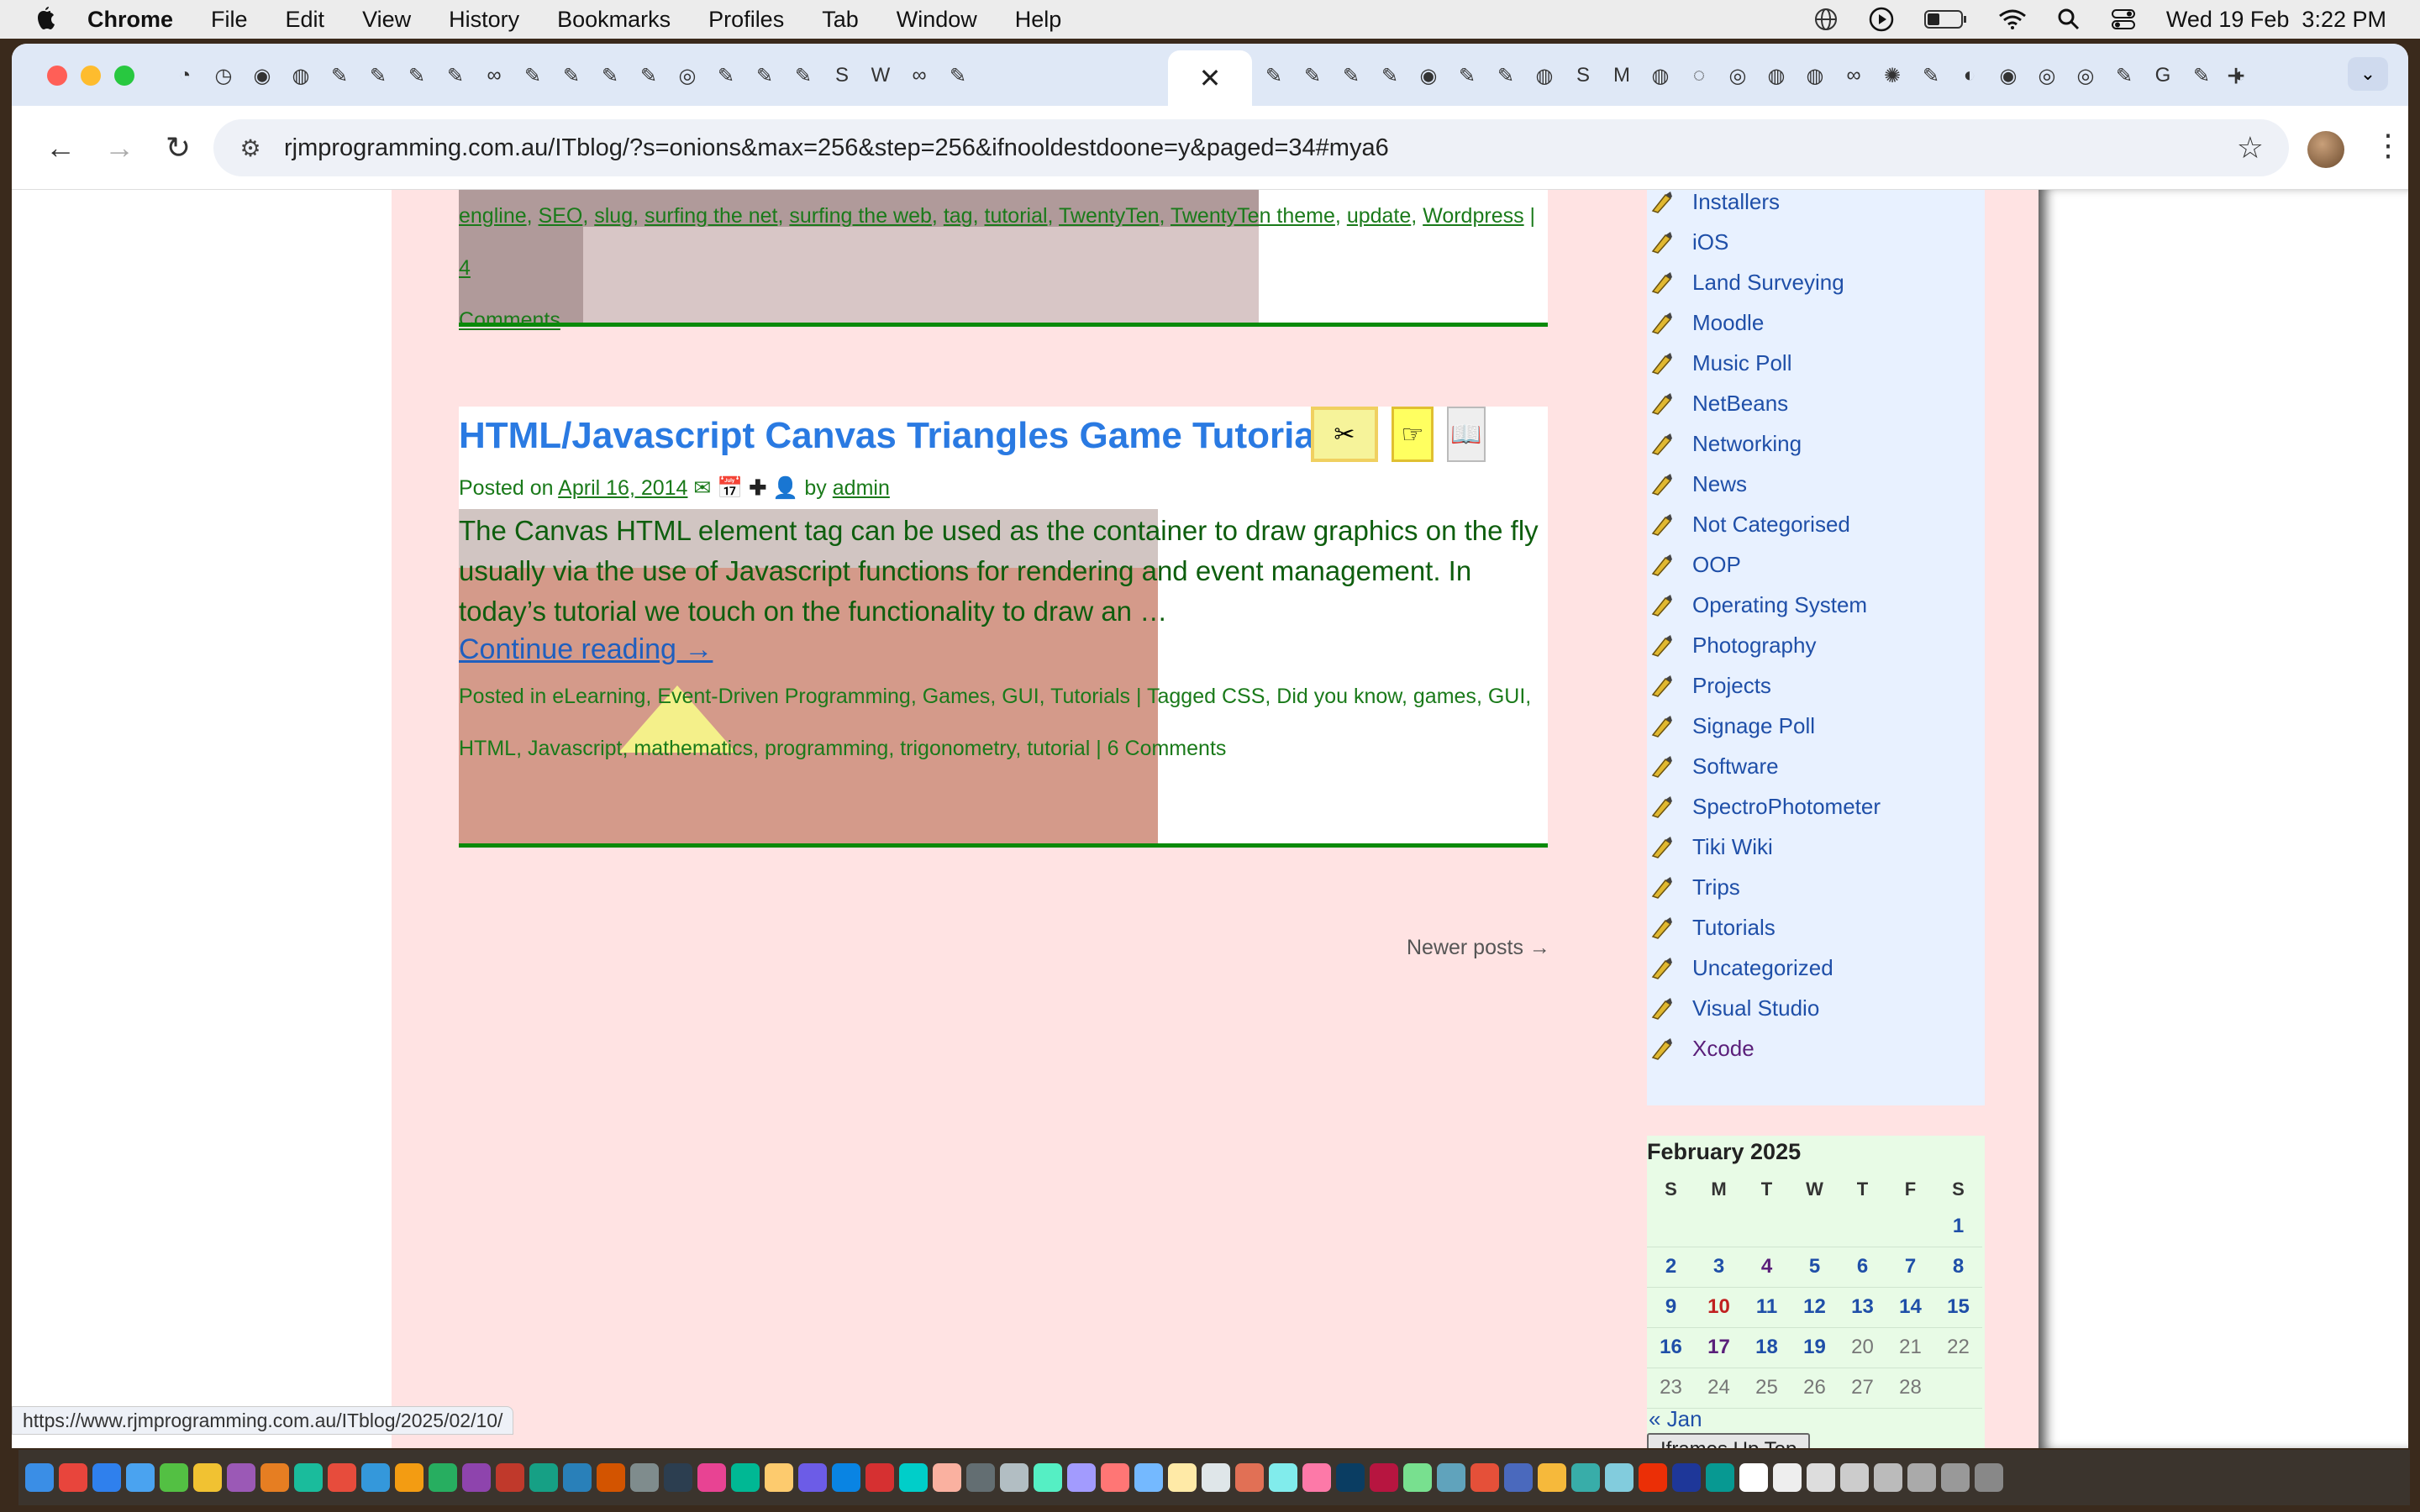  Describe the element at coordinates (1339, 696) in the screenshot. I see `tag-link: Did you know` at that location.